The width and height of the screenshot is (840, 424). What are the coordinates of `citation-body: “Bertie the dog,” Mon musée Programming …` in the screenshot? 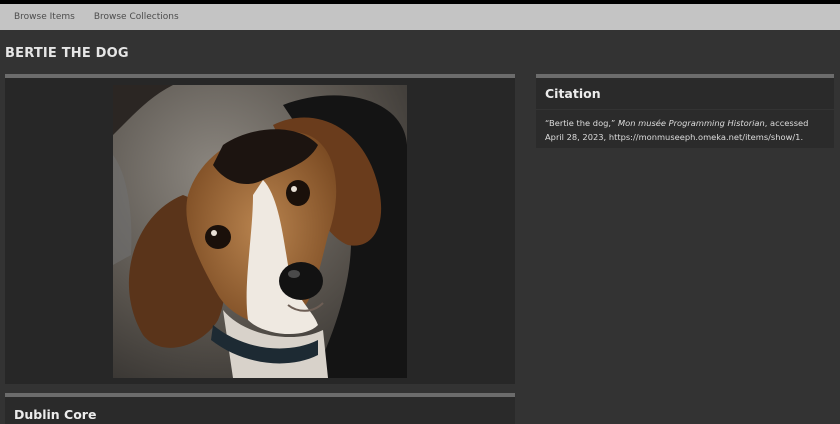 It's located at (685, 129).